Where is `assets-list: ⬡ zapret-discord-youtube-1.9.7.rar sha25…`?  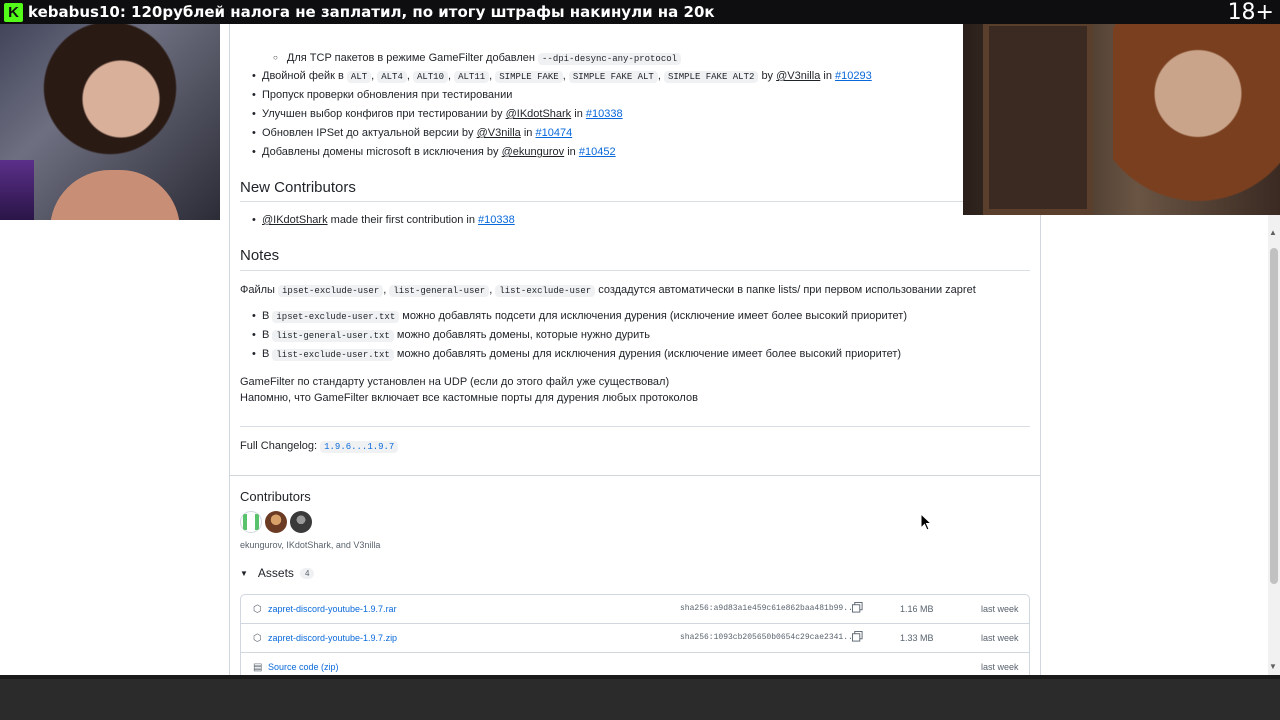
assets-list: ⬡ zapret-discord-youtube-1.9.7.rar sha25… is located at coordinates (635, 639).